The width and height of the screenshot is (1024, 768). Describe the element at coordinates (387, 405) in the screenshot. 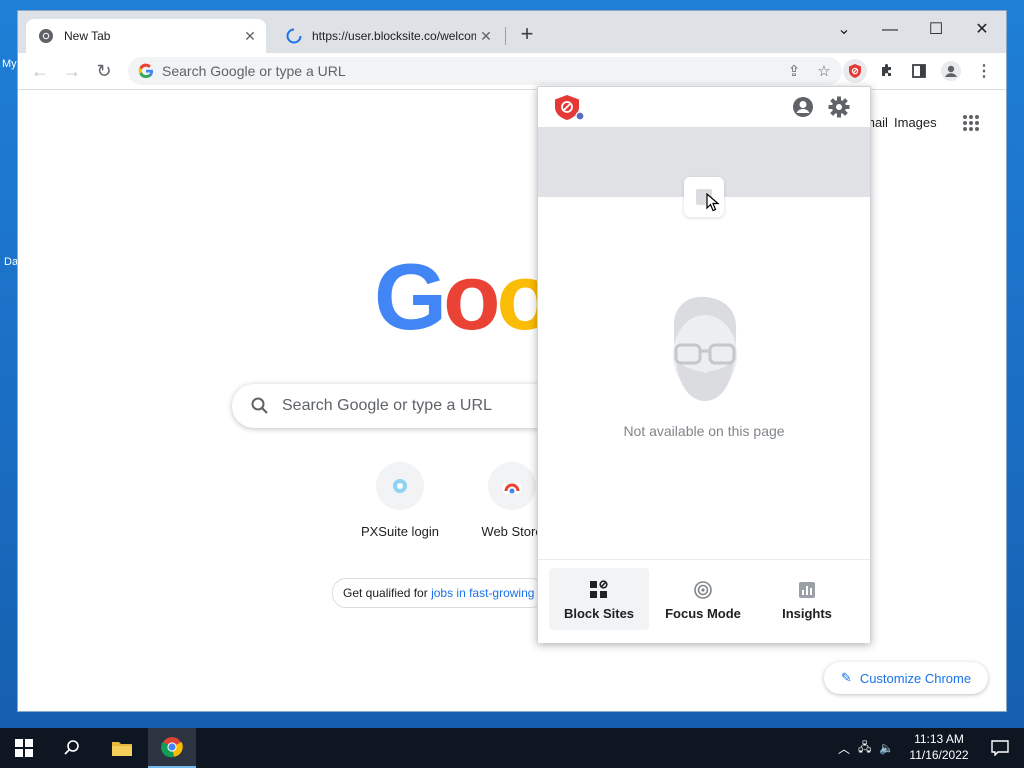

I see `search-placeholder: Search Google or type a URL` at that location.